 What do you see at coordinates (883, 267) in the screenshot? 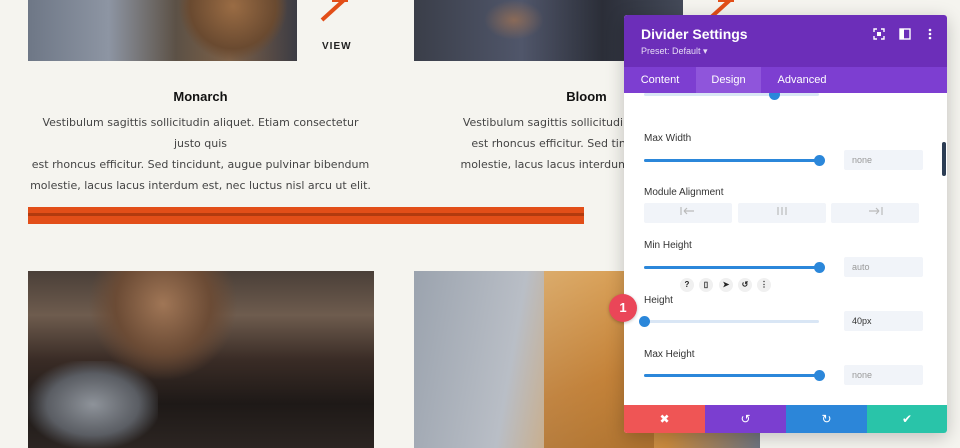
I see `min-height-input: auto` at bounding box center [883, 267].